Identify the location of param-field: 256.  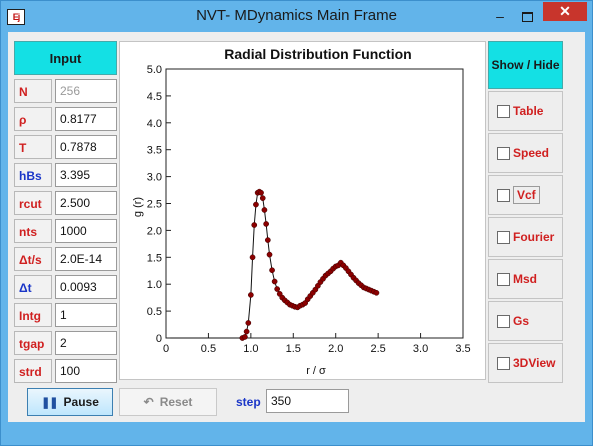
(86, 91).